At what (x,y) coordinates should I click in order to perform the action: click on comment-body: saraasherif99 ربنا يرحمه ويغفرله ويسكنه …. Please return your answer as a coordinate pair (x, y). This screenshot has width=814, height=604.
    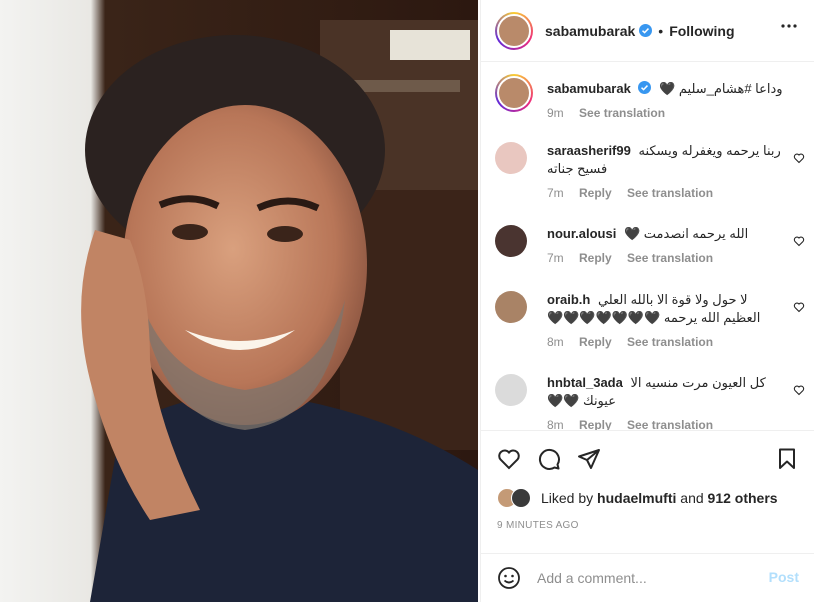
    Looking at the image, I should click on (667, 171).